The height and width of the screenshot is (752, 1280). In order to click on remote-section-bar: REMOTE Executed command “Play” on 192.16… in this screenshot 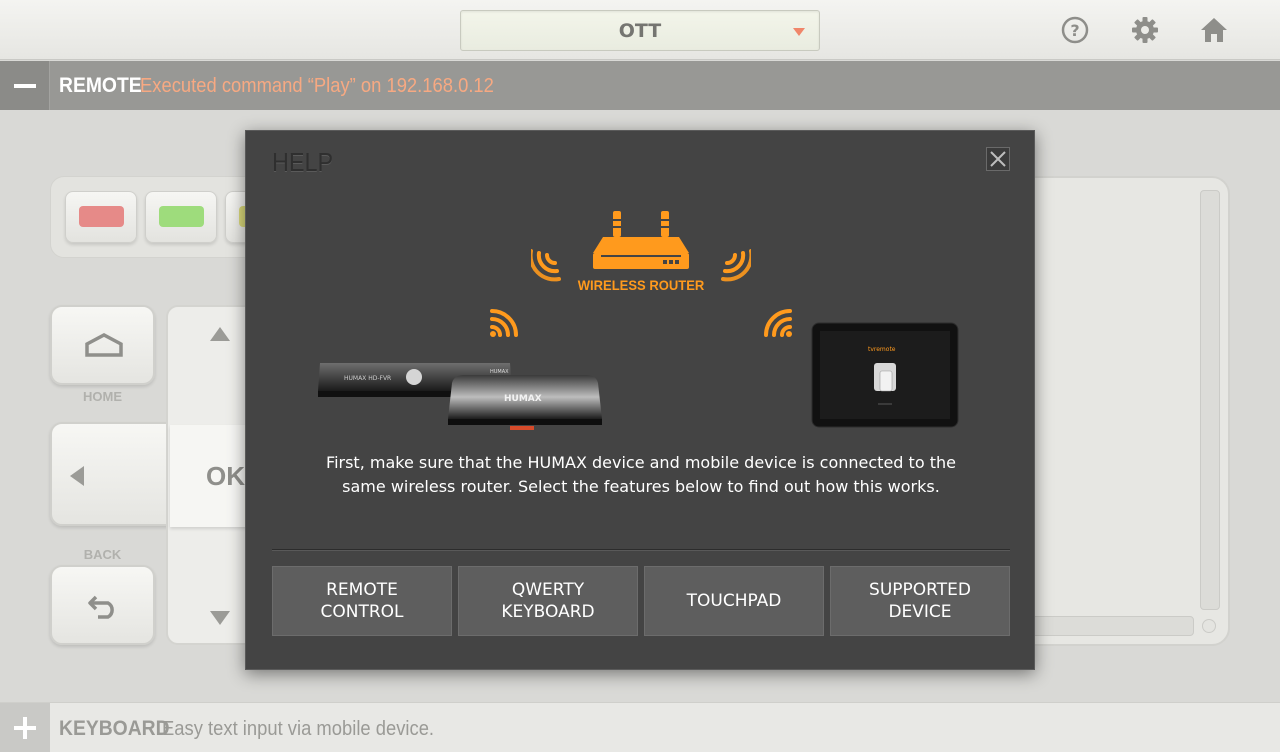, I will do `click(640, 85)`.